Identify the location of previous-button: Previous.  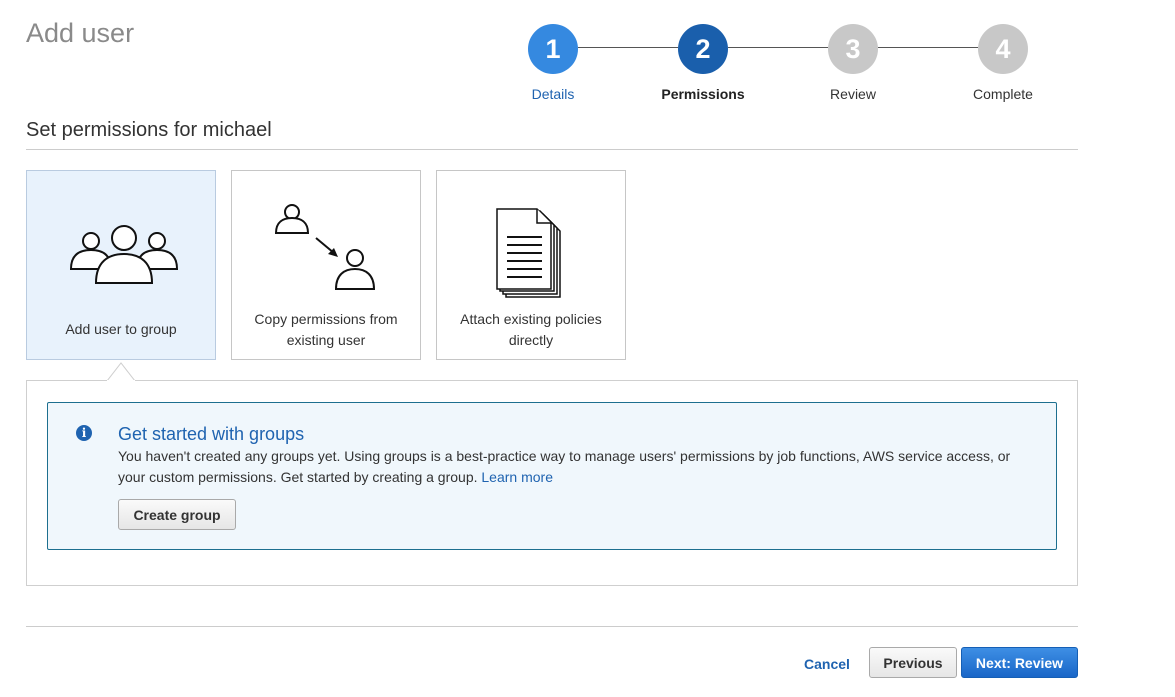
(913, 662).